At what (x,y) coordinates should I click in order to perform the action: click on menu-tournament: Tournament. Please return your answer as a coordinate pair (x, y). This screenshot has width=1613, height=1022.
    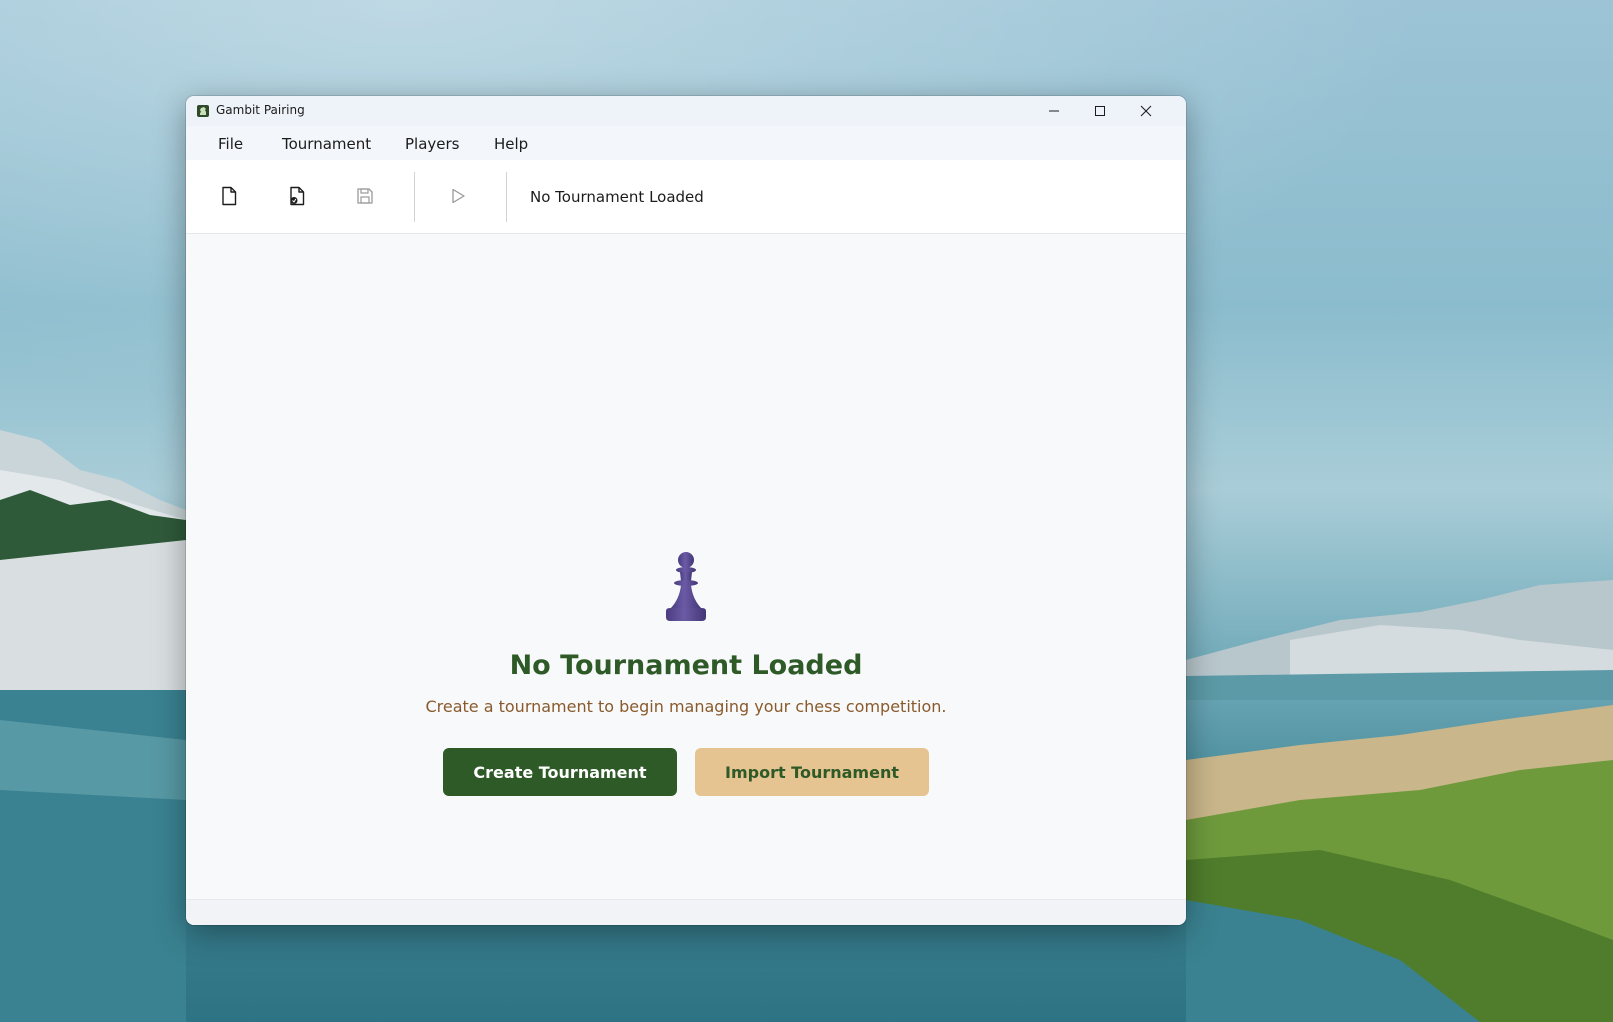
    Looking at the image, I should click on (326, 144).